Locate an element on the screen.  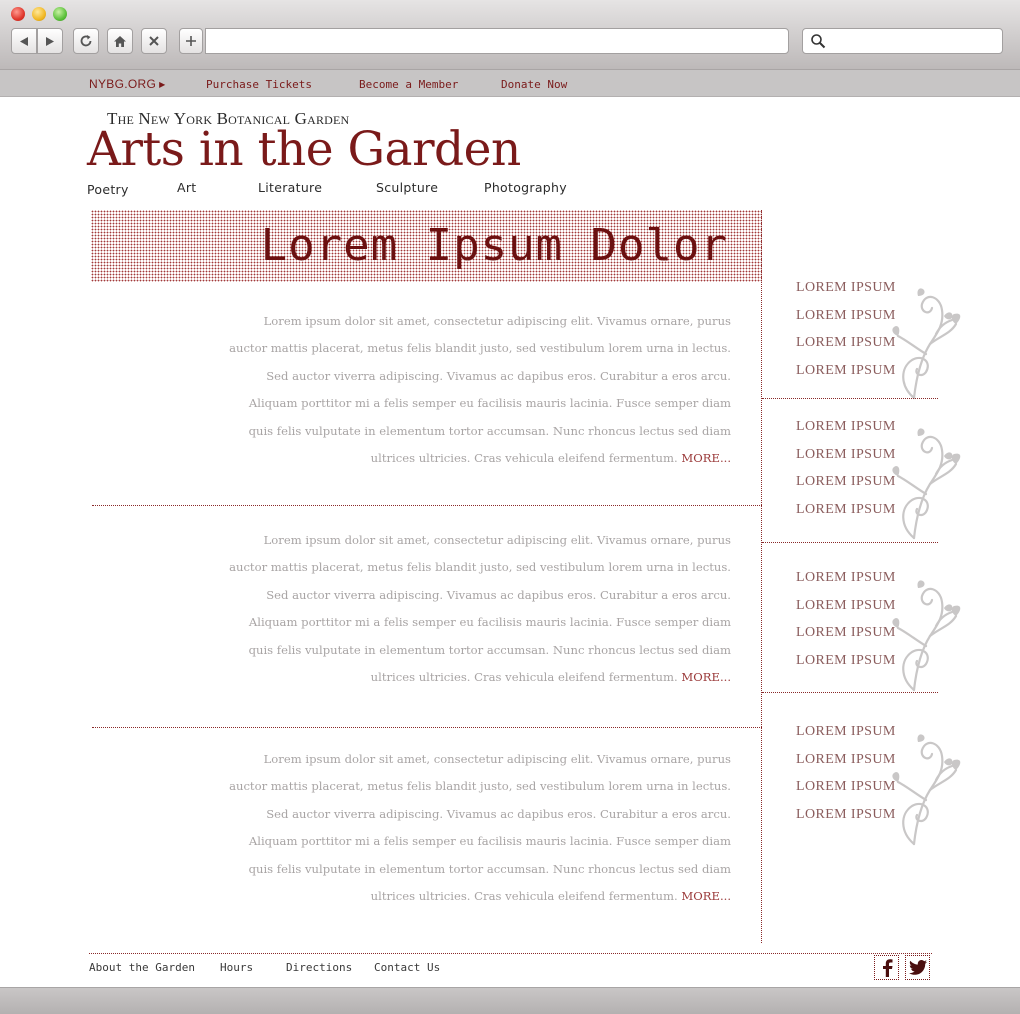
back-arrow-icon is located at coordinates (24, 41).